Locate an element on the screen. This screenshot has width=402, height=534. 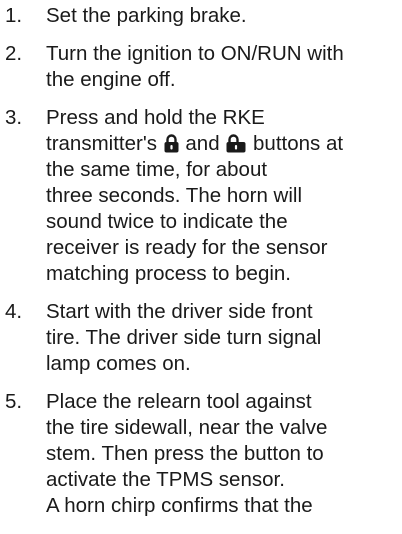
step-text-fragment: buttons at is located at coordinates (298, 143).